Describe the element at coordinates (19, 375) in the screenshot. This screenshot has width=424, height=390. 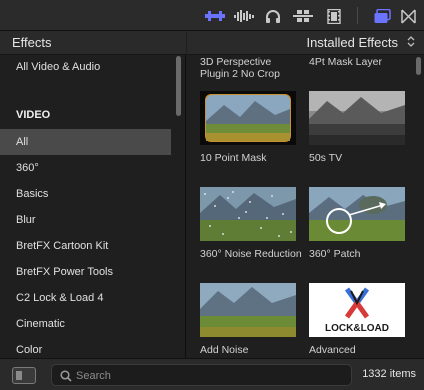
I see `sidebar-layout-icon` at that location.